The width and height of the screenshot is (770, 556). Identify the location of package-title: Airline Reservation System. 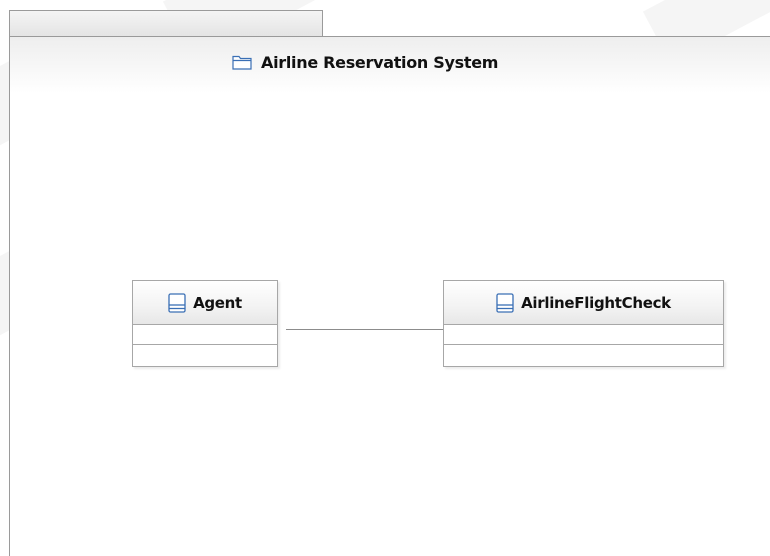
(365, 62).